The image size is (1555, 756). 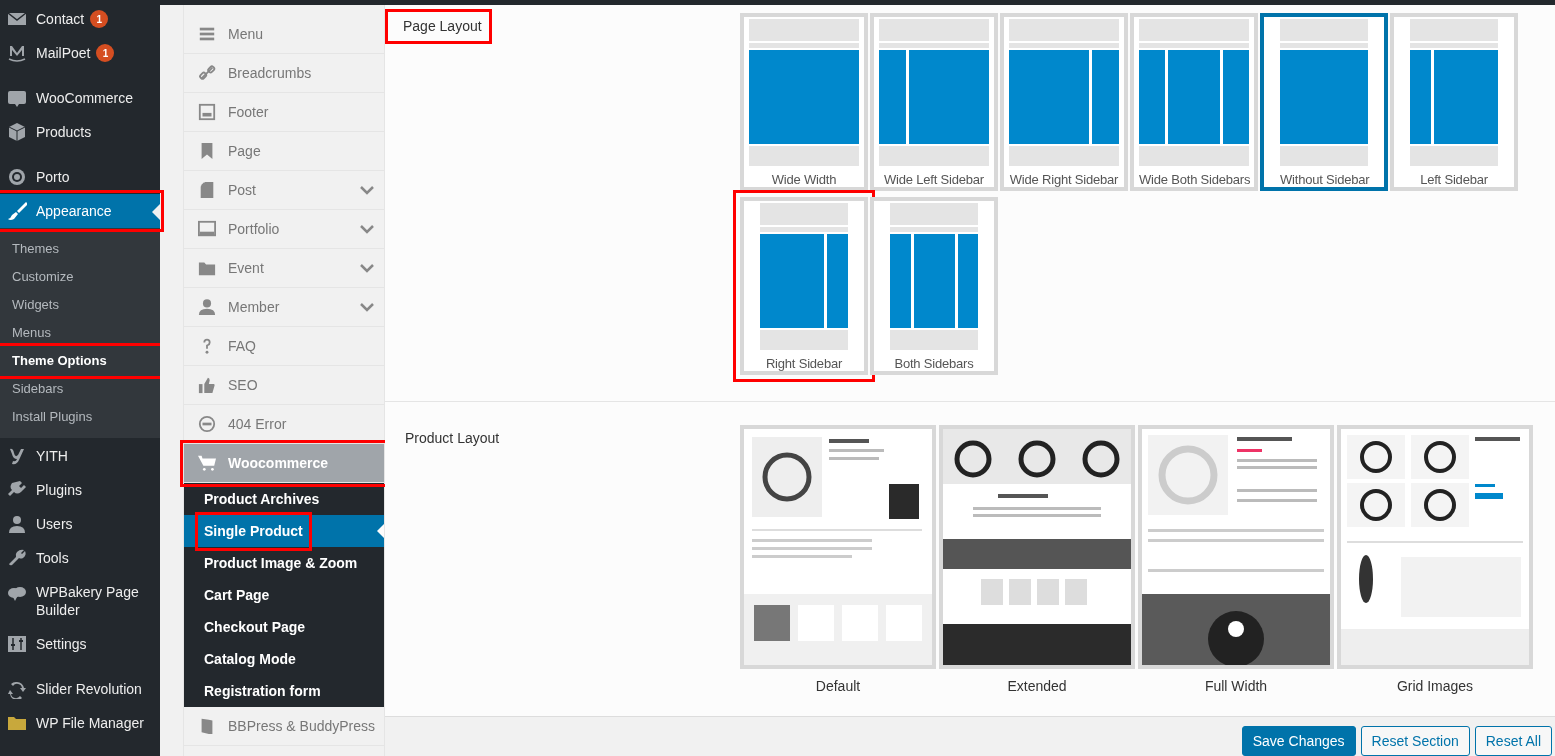 What do you see at coordinates (80, 277) in the screenshot?
I see `submenu-item: Customize` at bounding box center [80, 277].